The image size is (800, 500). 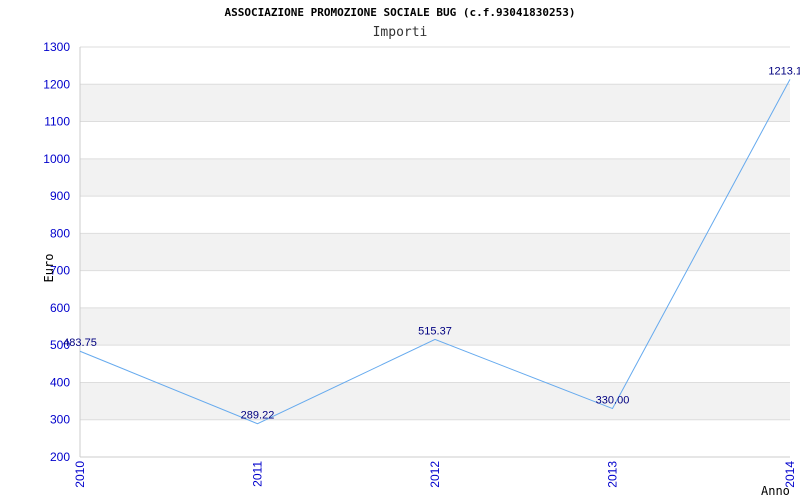 I want to click on y-tick-labels: 2003004005006007008009001000110012001300, so click(x=56, y=252).